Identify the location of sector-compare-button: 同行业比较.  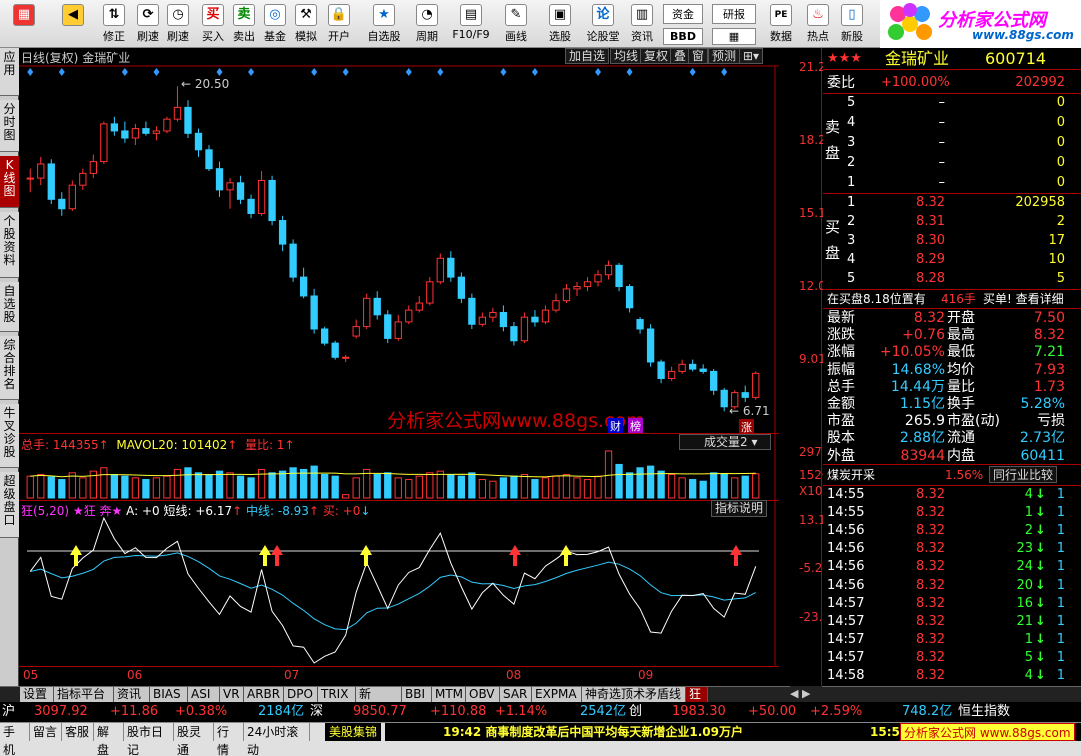
(1023, 474).